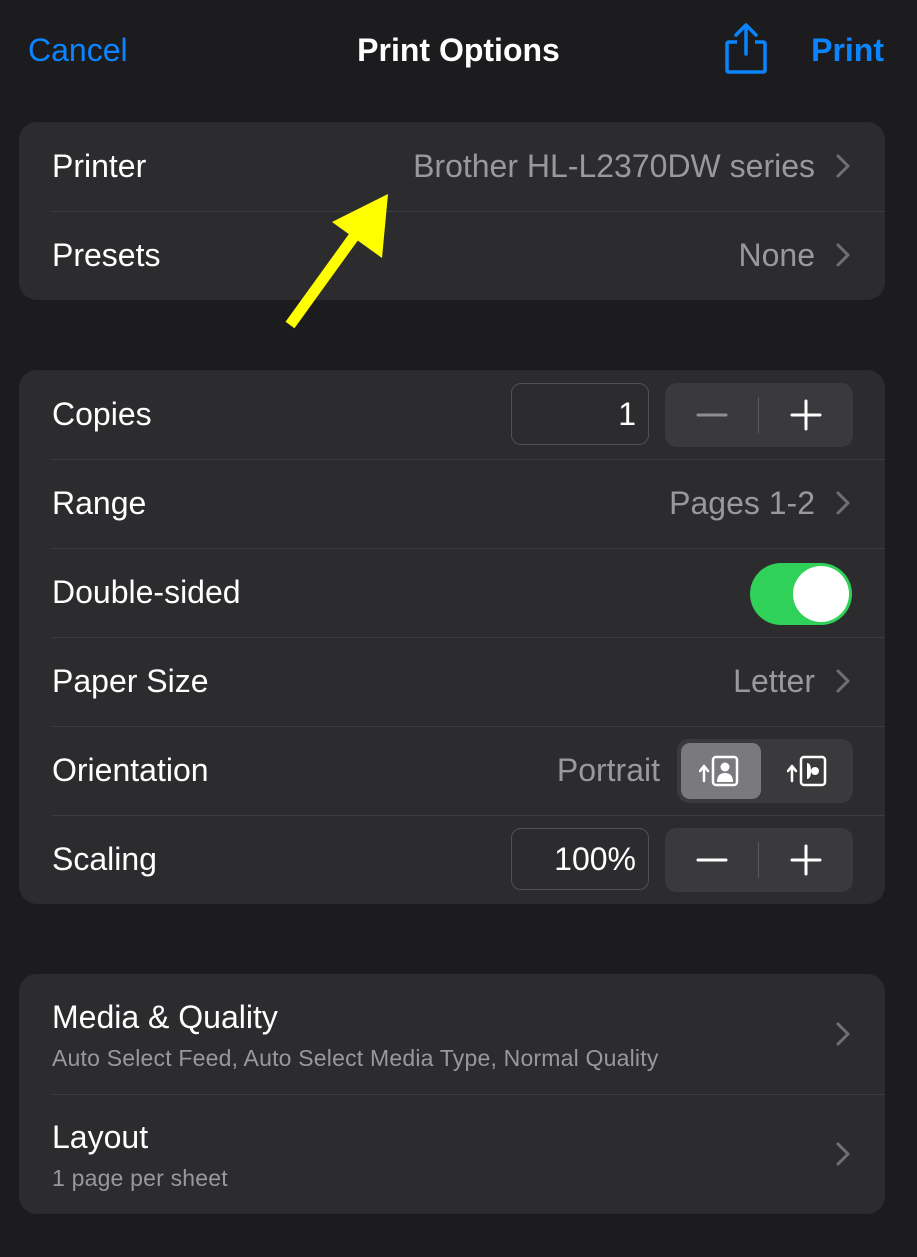  I want to click on orientation-row: Orientation Portrait, so click(452, 770).